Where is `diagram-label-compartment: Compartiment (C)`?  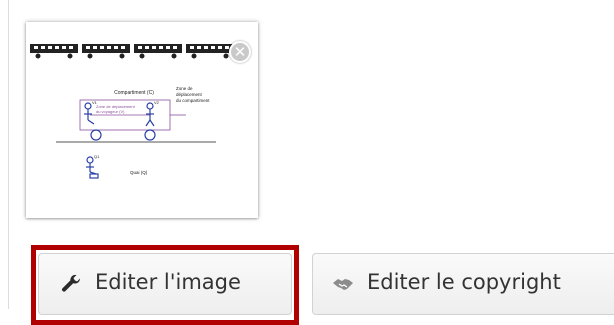
diagram-label-compartment: Compartiment (C) is located at coordinates (134, 93).